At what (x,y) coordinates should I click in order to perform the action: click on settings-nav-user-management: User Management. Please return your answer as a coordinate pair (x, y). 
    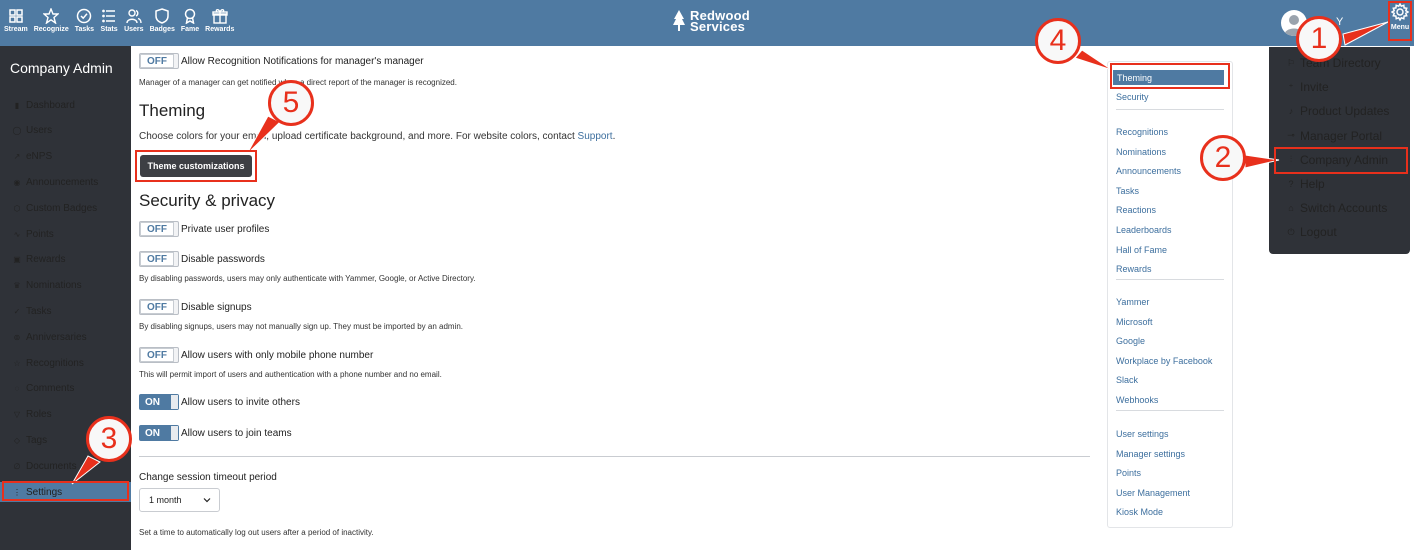
    Looking at the image, I should click on (1153, 493).